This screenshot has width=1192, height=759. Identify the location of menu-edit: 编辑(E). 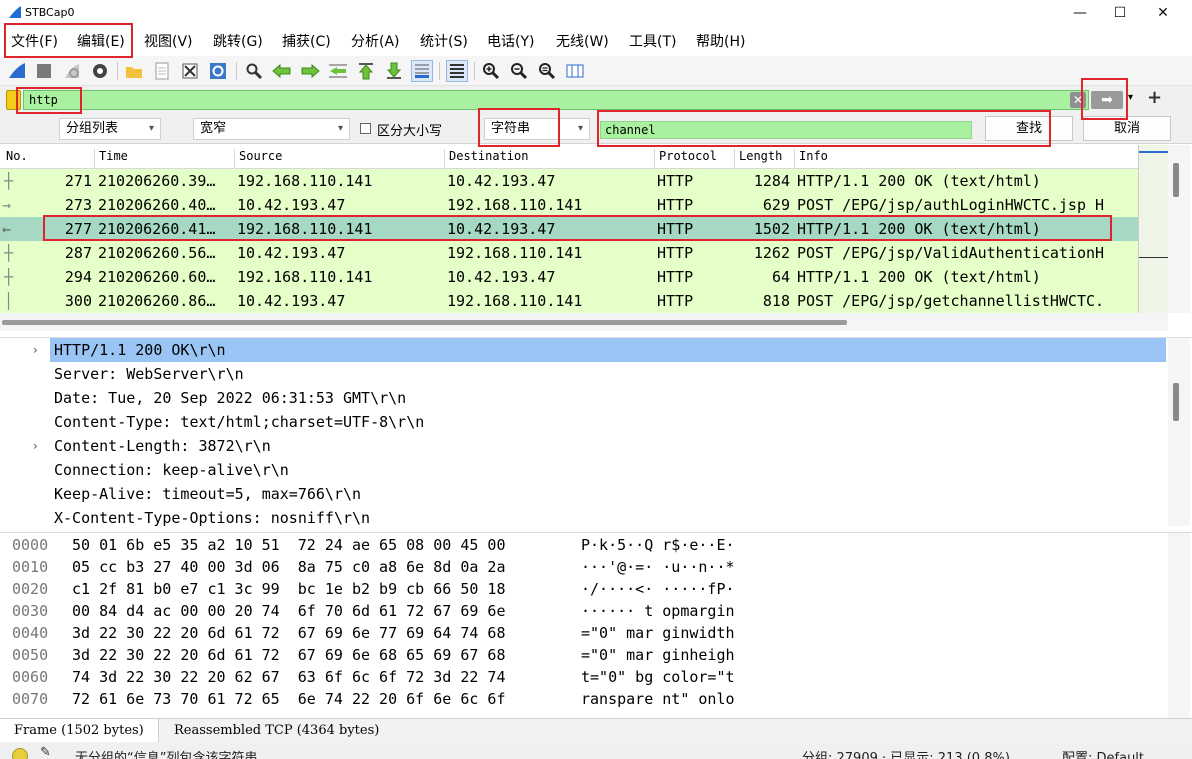
(101, 41).